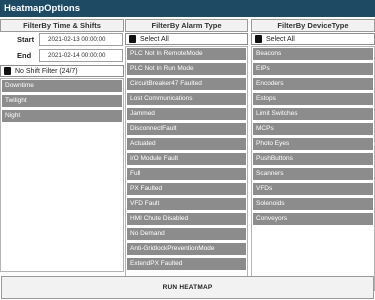  What do you see at coordinates (186, 129) in the screenshot?
I see `alarm-type-item: DisconnectFault` at bounding box center [186, 129].